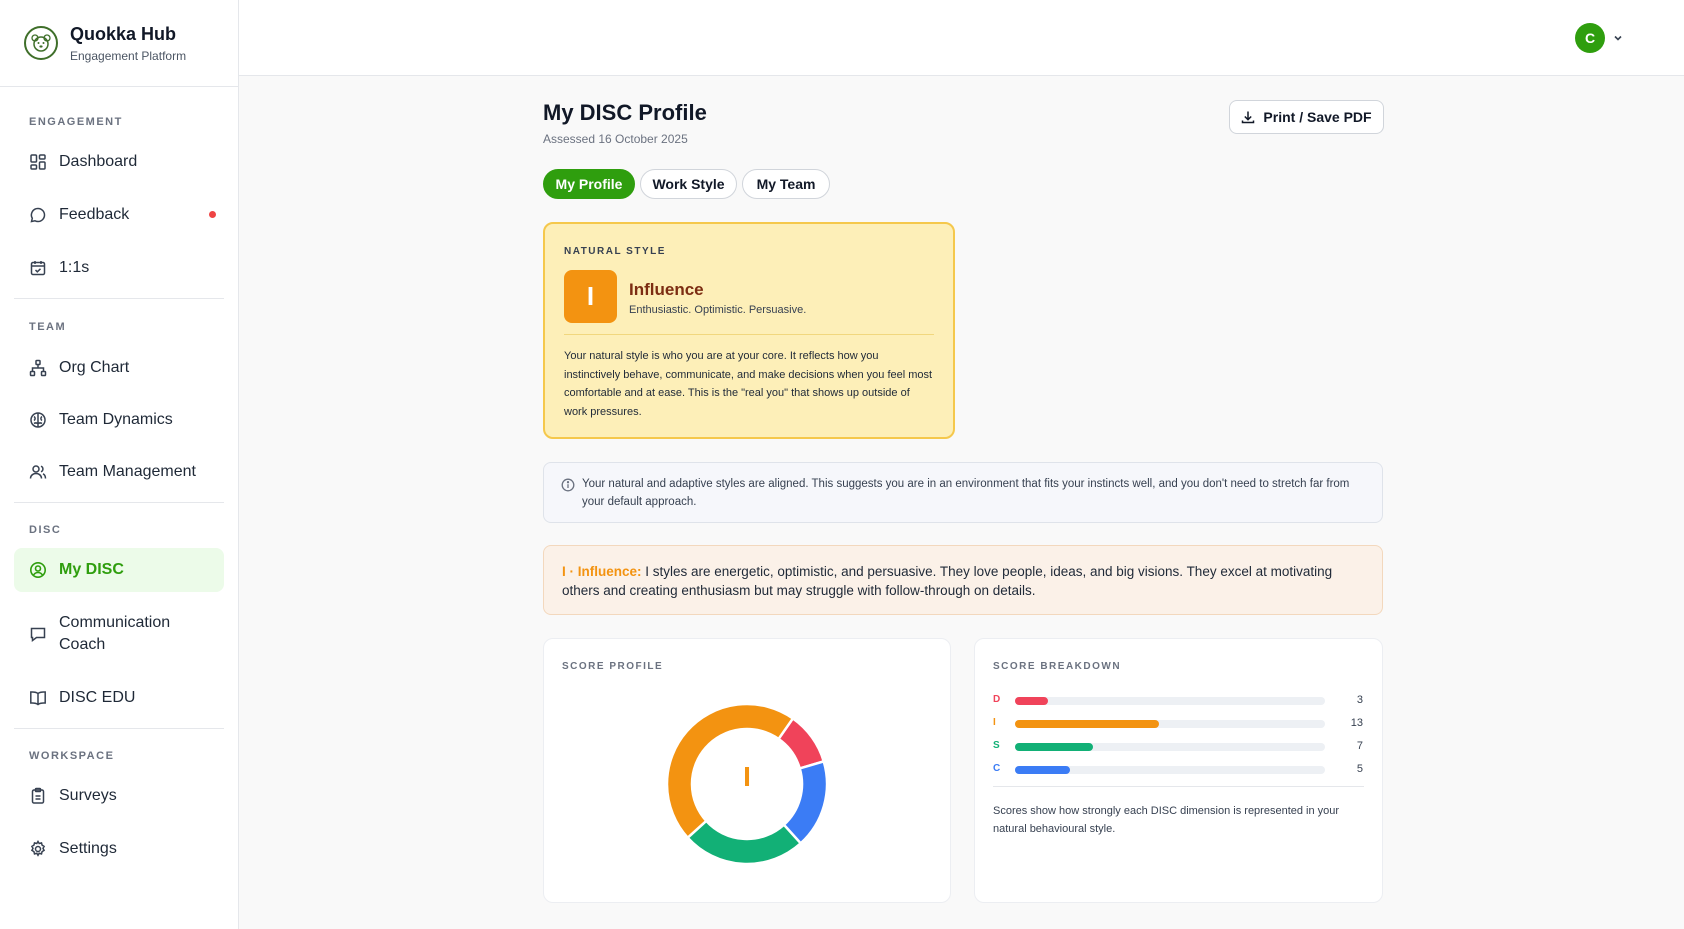 This screenshot has width=1684, height=929. What do you see at coordinates (45, 530) in the screenshot?
I see `section-label-disc: DISC` at bounding box center [45, 530].